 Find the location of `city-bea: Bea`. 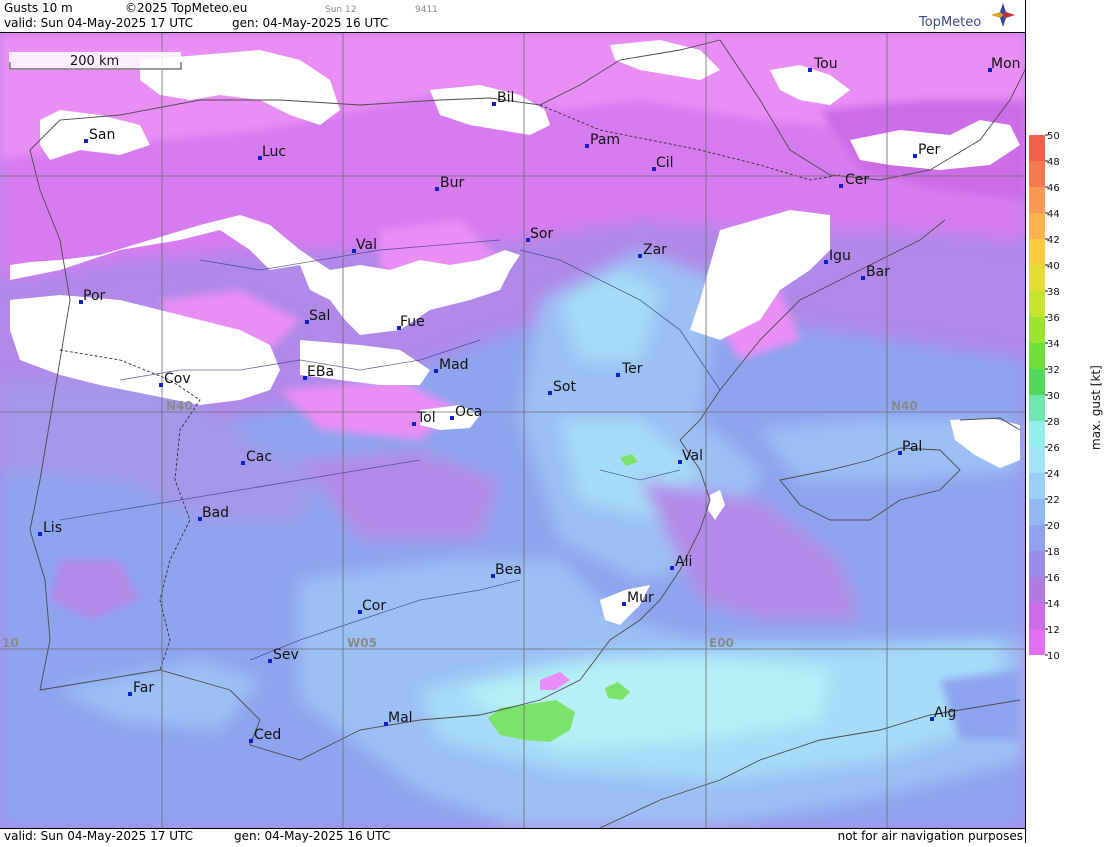

city-bea: Bea is located at coordinates (506, 570).